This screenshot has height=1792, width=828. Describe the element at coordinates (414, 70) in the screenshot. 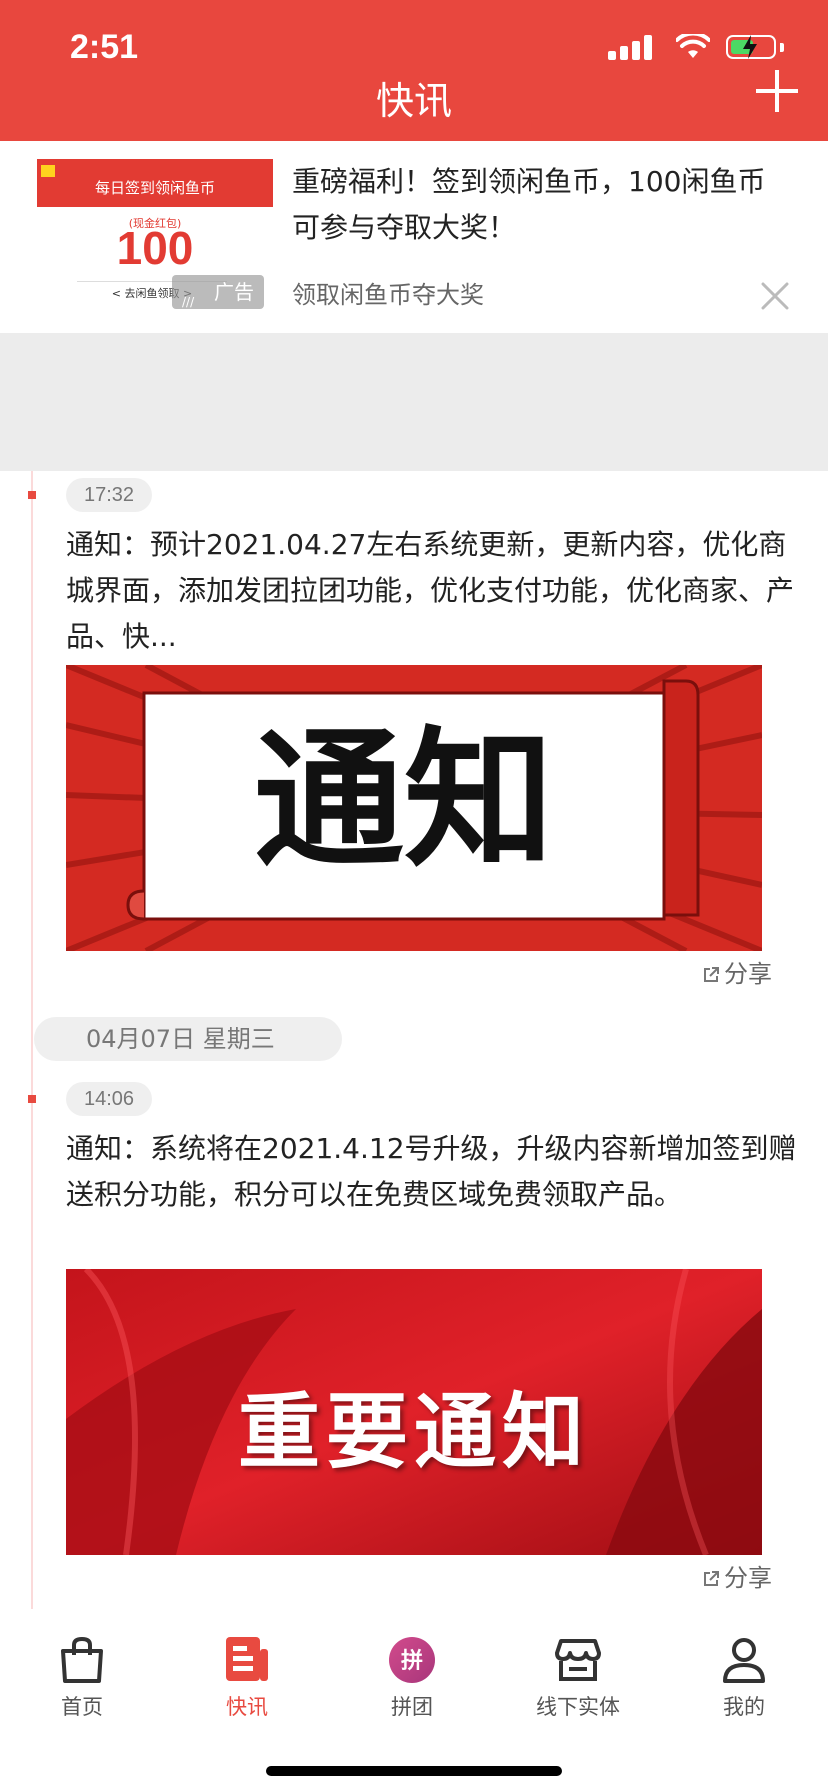

I see `header-bar: 2:51 快讯` at that location.